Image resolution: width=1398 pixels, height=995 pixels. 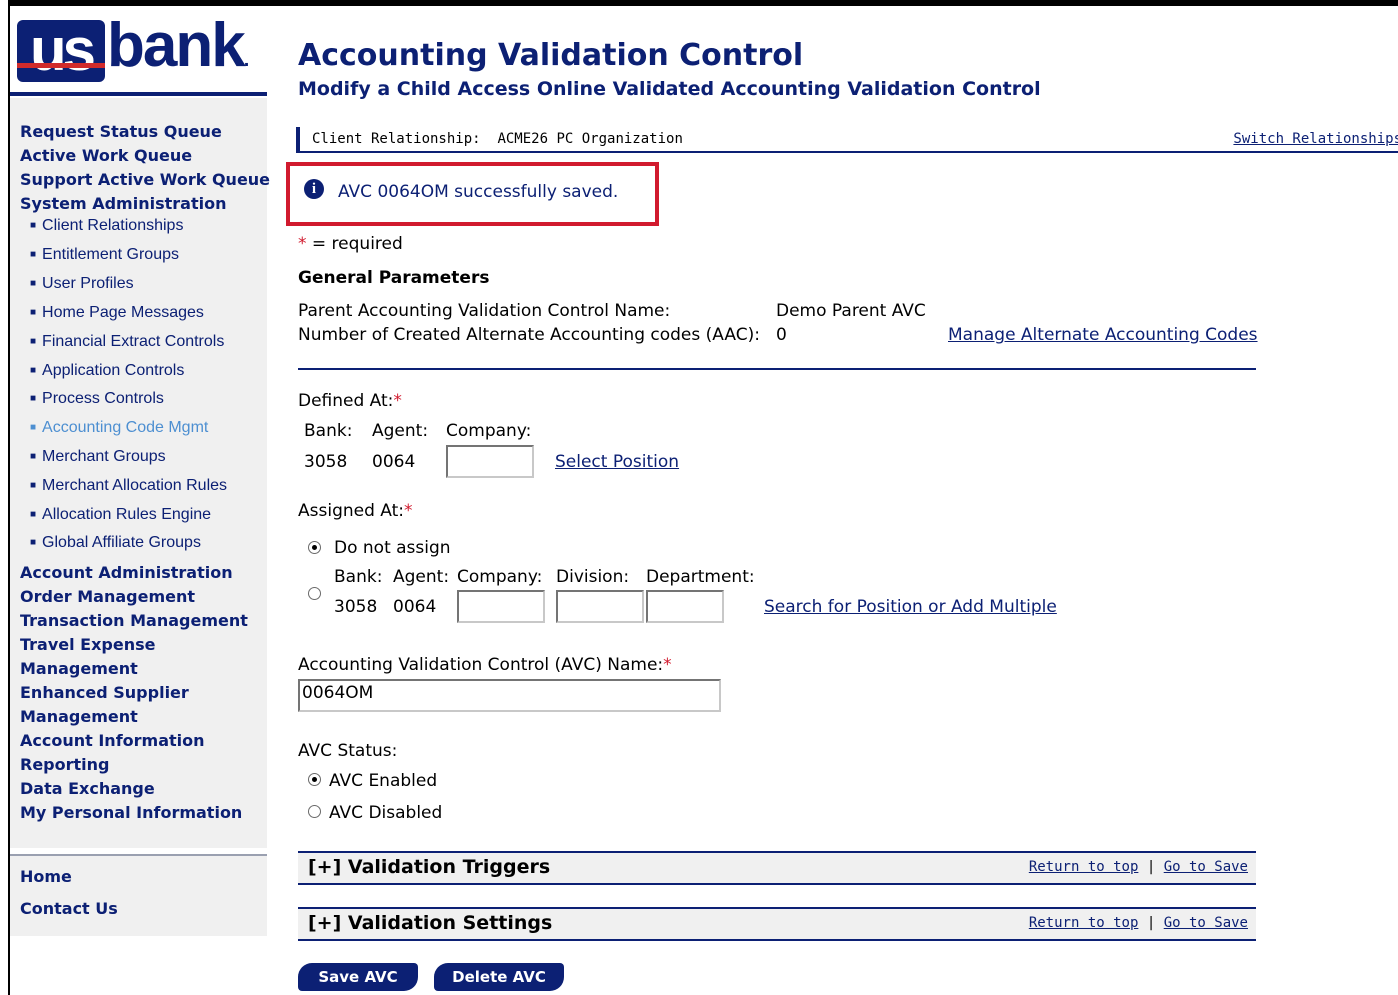 I want to click on do-not-assign-radio, so click(x=314, y=547).